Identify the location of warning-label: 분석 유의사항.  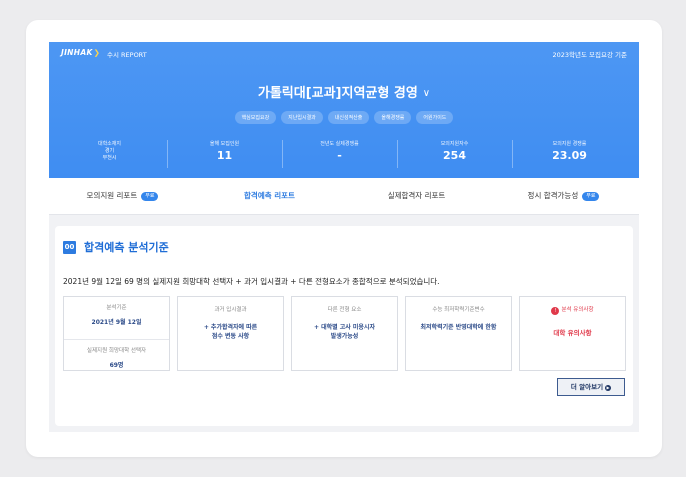
(577, 310).